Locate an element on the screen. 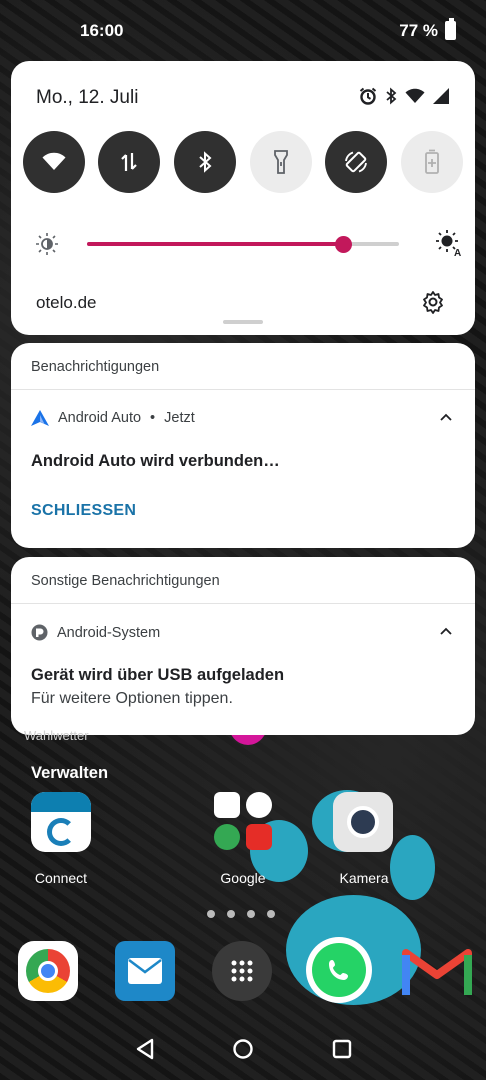 Image resolution: width=486 pixels, height=1080 pixels. qs-system-icons is located at coordinates (404, 96).